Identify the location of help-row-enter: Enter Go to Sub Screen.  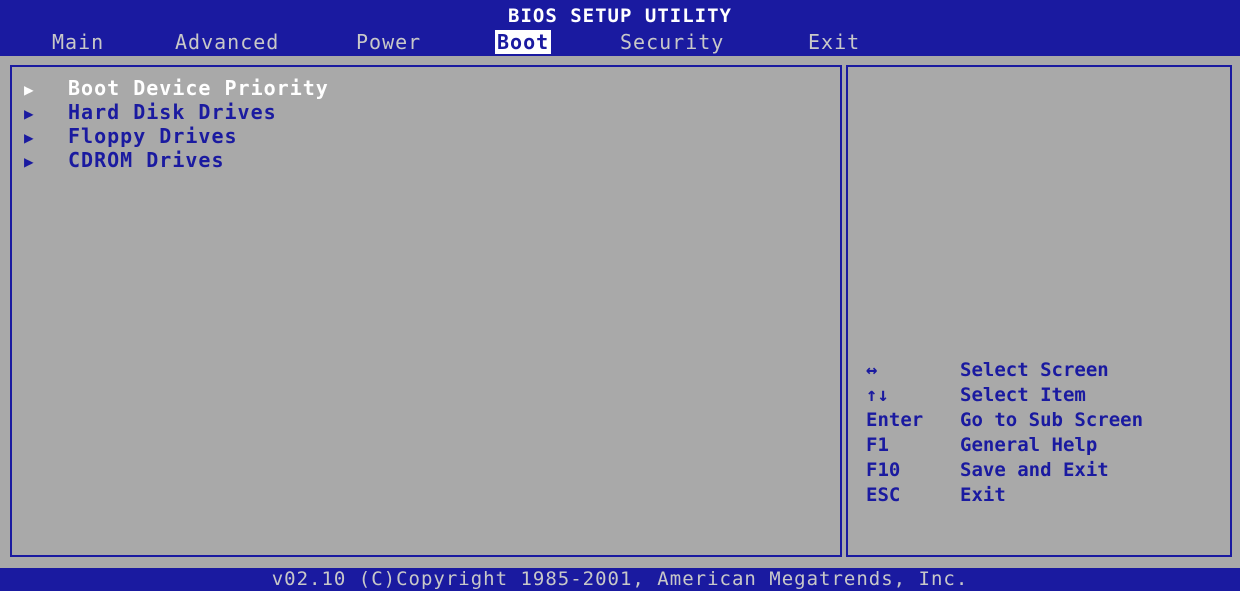
(1004, 420).